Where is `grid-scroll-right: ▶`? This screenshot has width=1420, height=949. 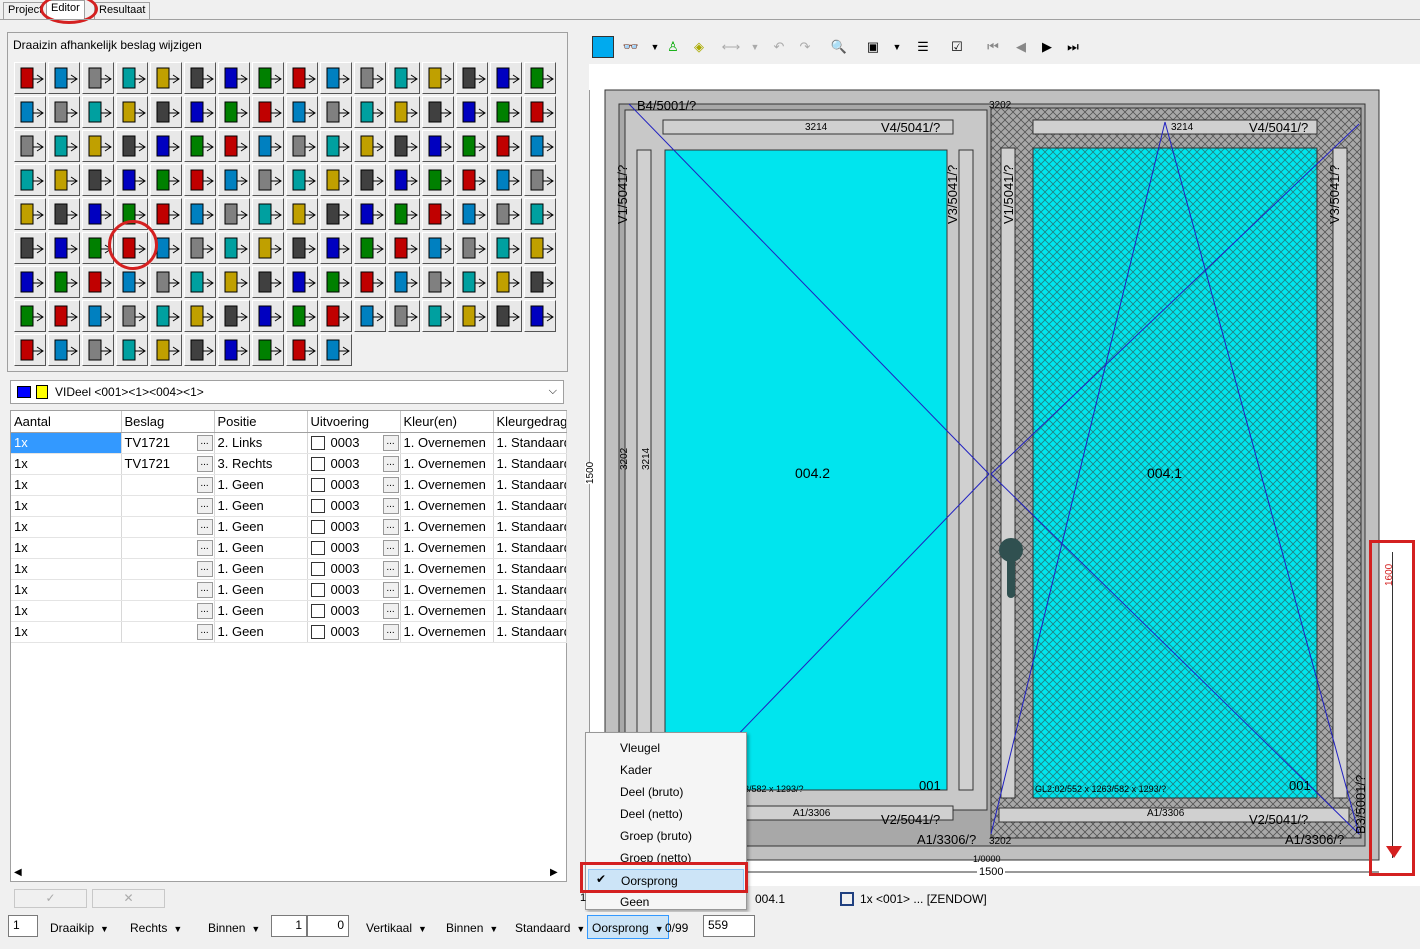 grid-scroll-right: ▶ is located at coordinates (554, 872).